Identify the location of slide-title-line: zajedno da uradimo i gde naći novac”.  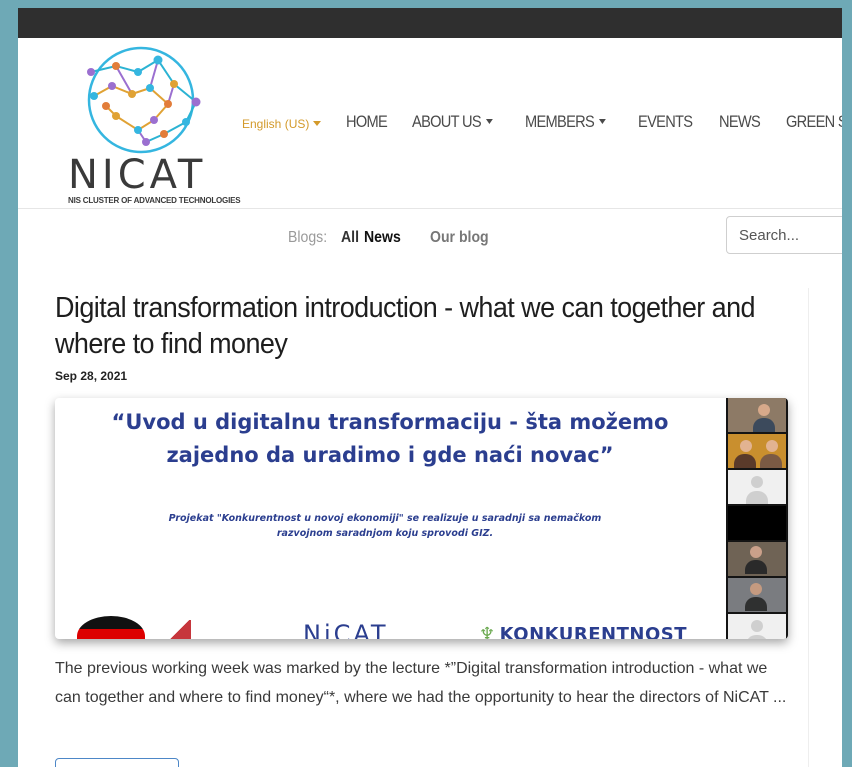
(390, 455).